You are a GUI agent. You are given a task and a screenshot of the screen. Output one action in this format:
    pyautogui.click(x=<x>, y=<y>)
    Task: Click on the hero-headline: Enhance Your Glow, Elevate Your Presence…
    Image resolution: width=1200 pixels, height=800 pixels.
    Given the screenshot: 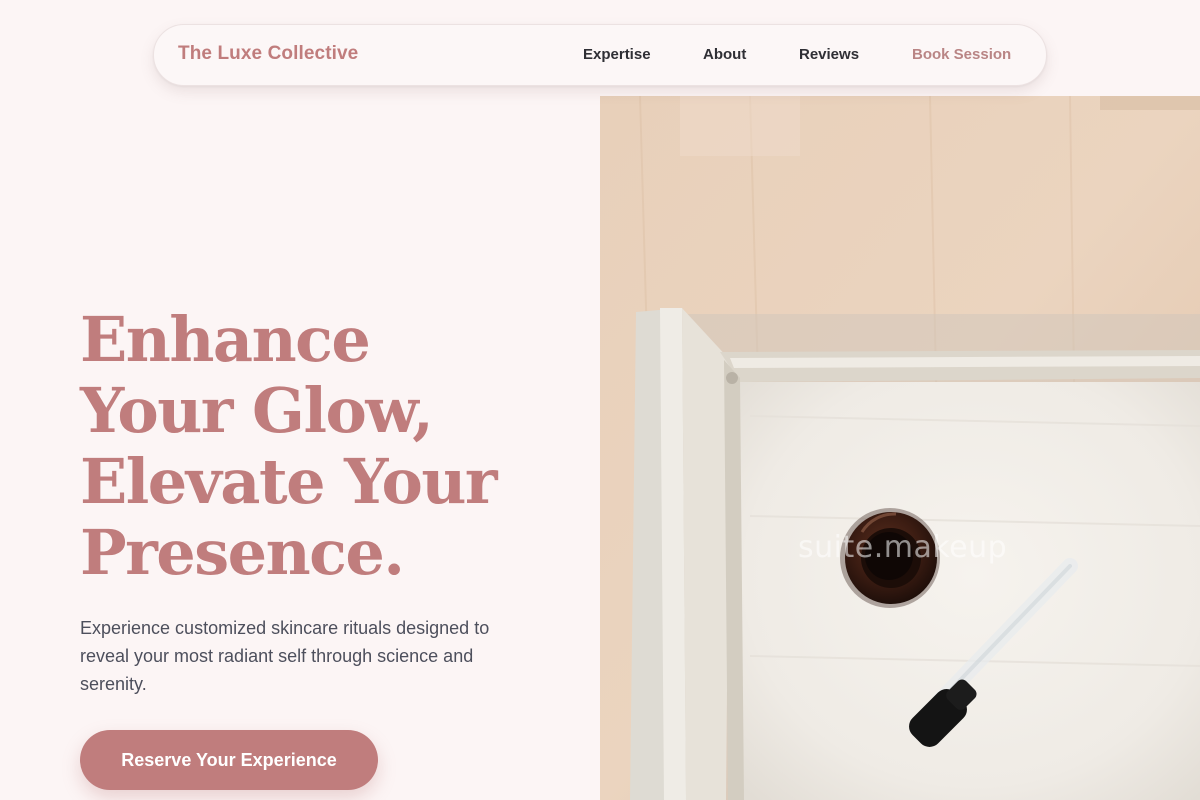 What is the action you would take?
    pyautogui.click(x=320, y=446)
    